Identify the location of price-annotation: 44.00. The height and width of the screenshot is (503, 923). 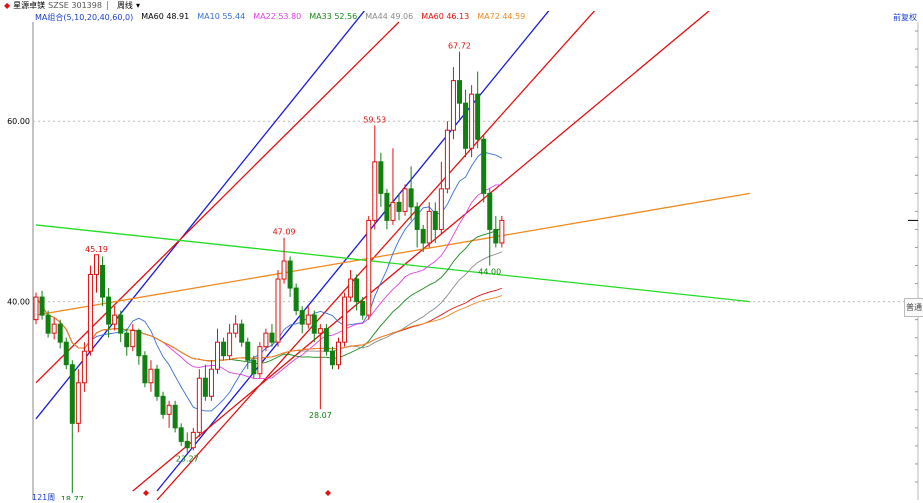
(489, 272).